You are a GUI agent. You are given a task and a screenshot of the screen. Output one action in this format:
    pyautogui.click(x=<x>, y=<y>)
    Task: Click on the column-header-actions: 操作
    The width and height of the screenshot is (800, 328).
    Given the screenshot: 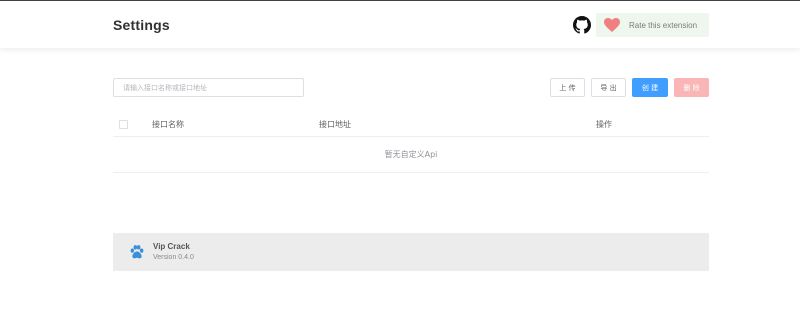 What is the action you would take?
    pyautogui.click(x=604, y=124)
    